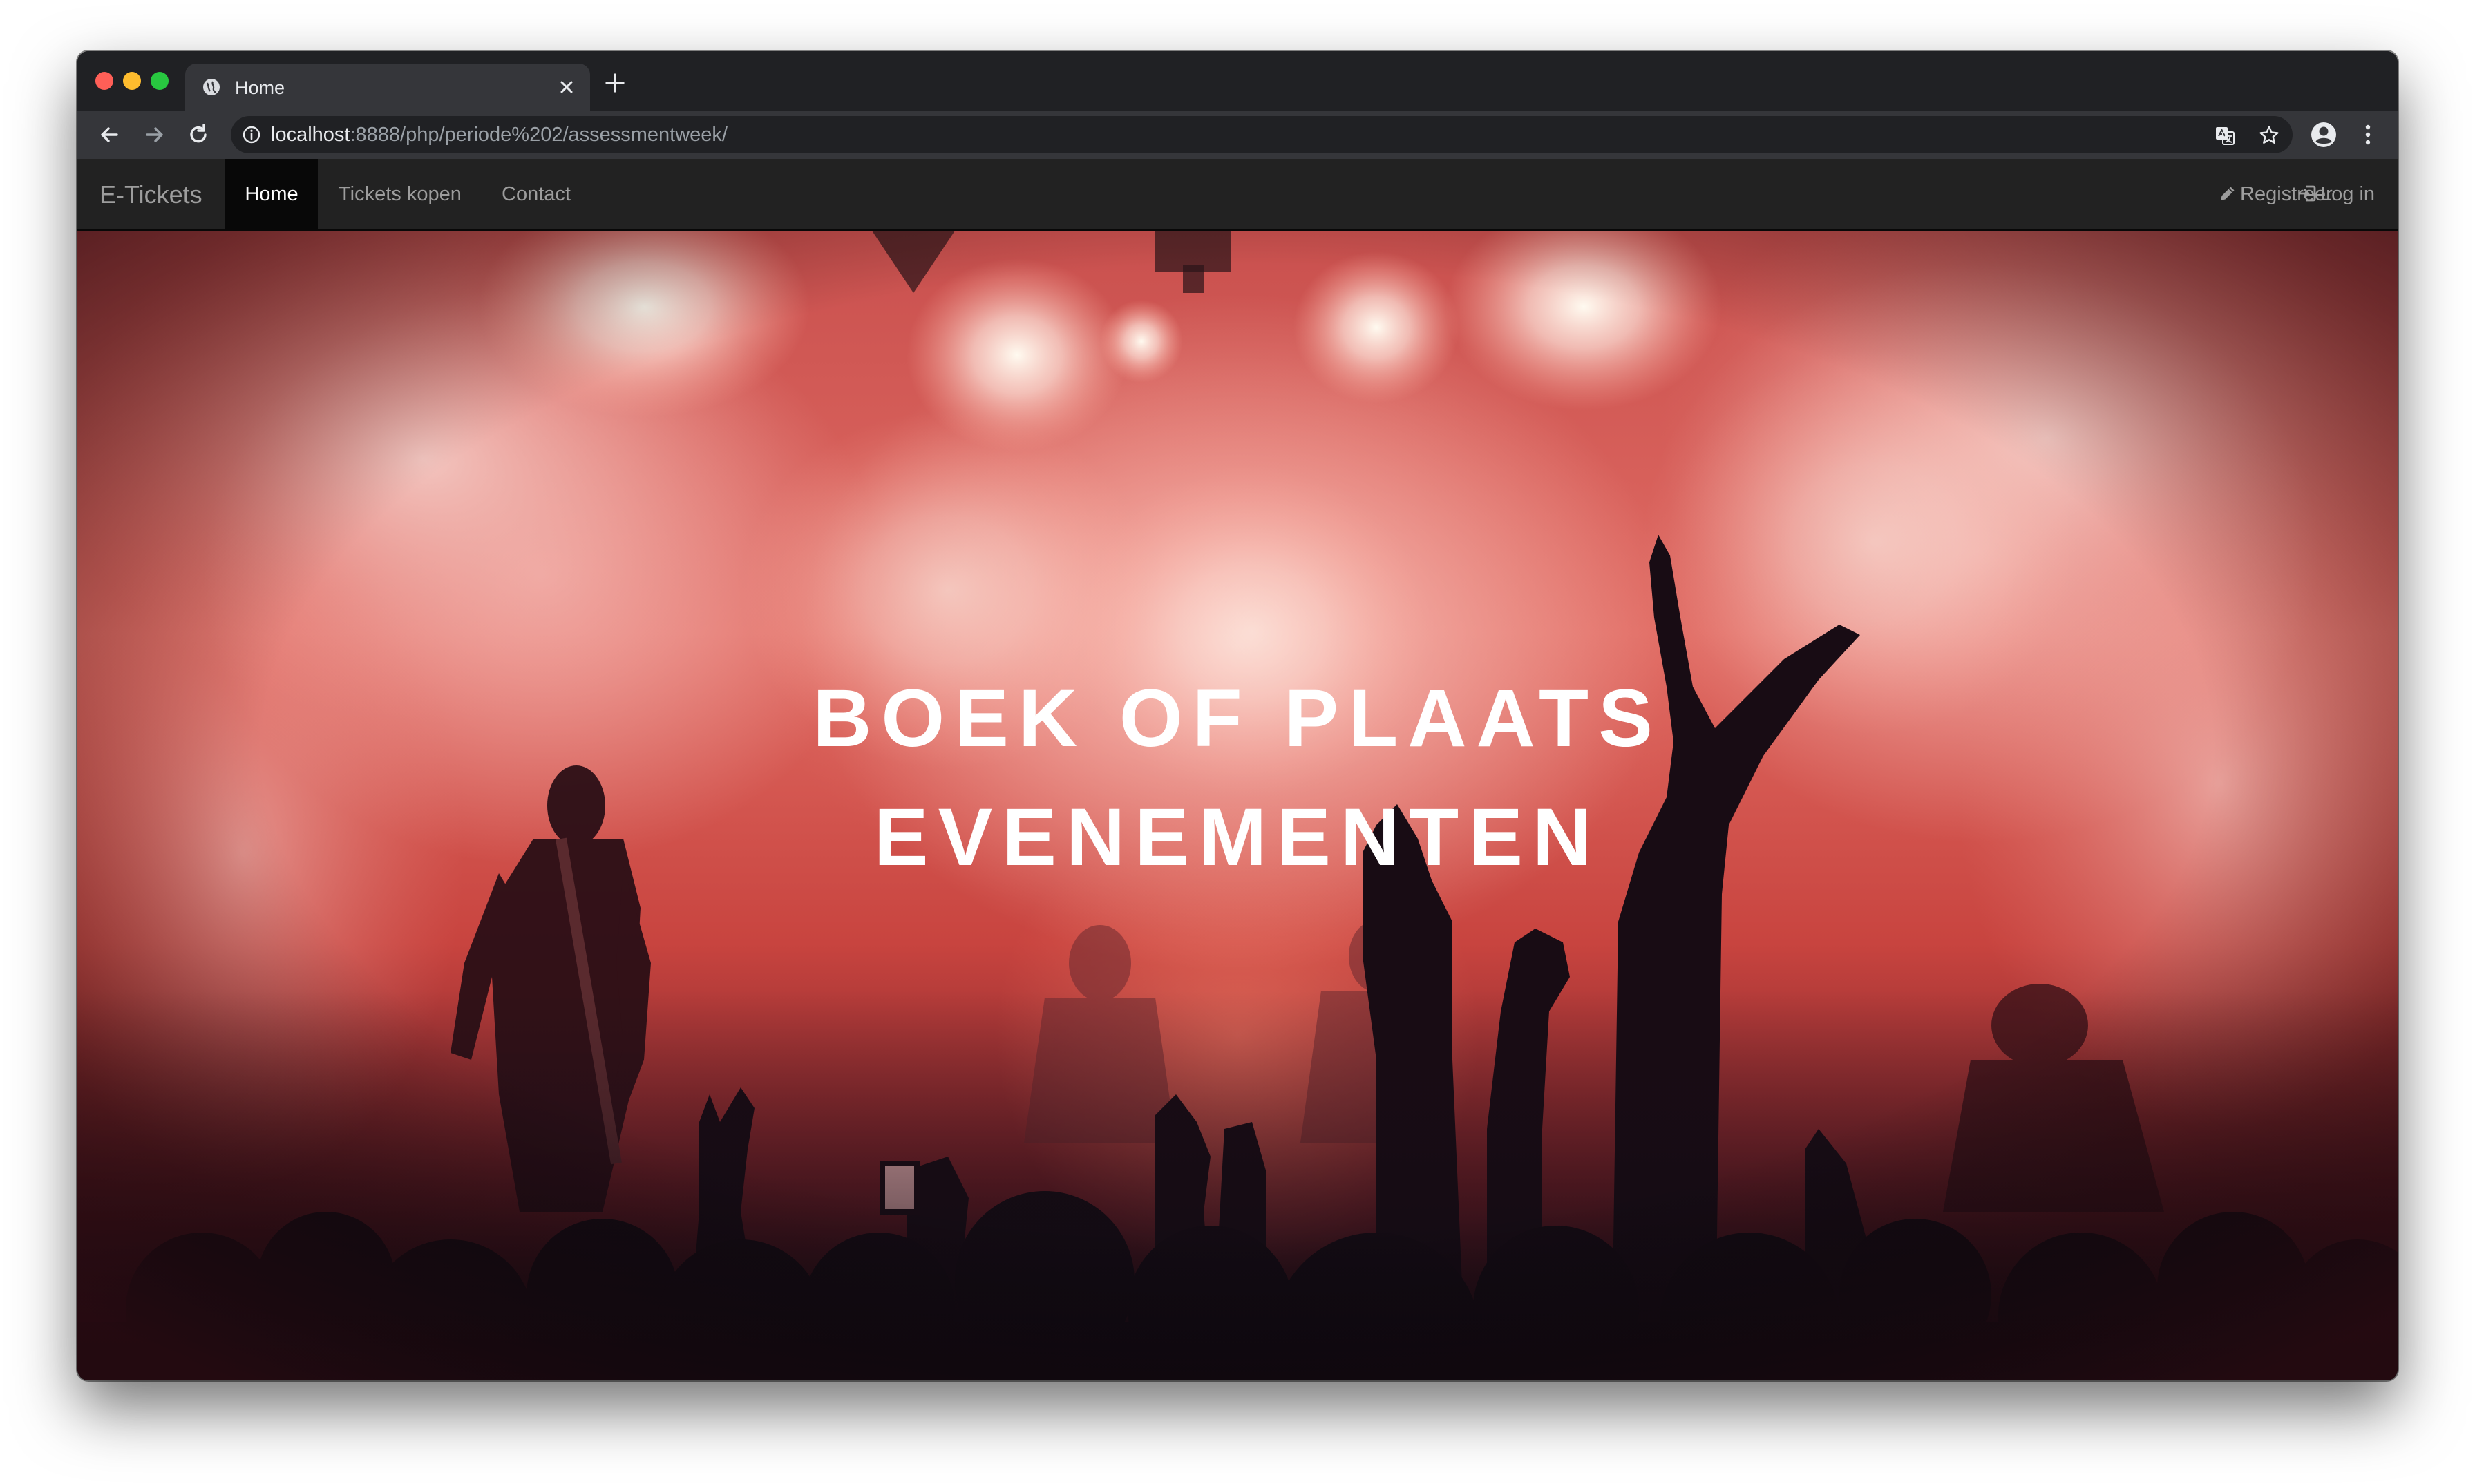 The width and height of the screenshot is (2475, 1484). What do you see at coordinates (2228, 193) in the screenshot?
I see `pencil-icon` at bounding box center [2228, 193].